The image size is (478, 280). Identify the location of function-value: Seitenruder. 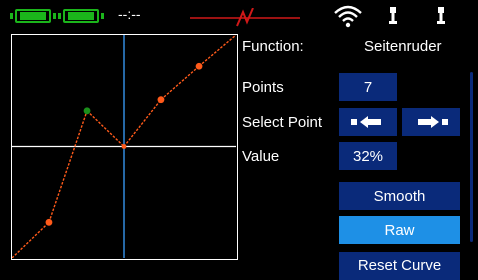
(403, 46).